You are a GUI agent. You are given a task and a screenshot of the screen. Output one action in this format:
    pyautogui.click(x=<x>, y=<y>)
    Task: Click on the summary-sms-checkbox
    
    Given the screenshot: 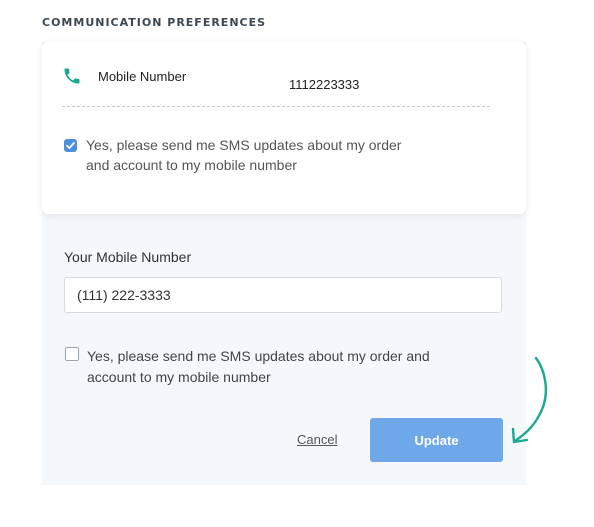 What is the action you would take?
    pyautogui.click(x=70, y=145)
    